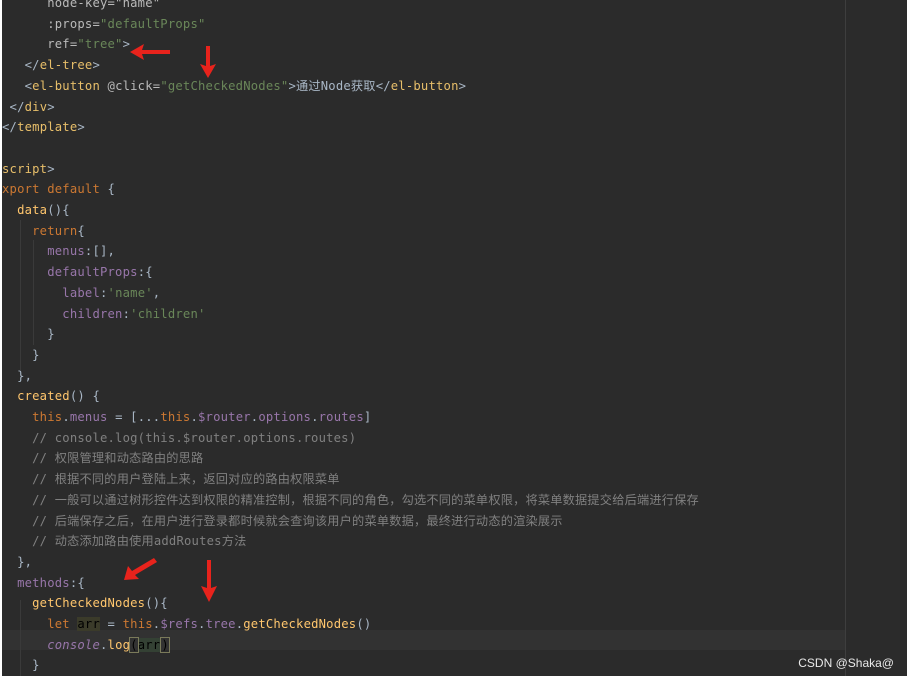 The image size is (910, 679). Describe the element at coordinates (153, 23) in the screenshot. I see `code-token: "defaultProps"` at that location.